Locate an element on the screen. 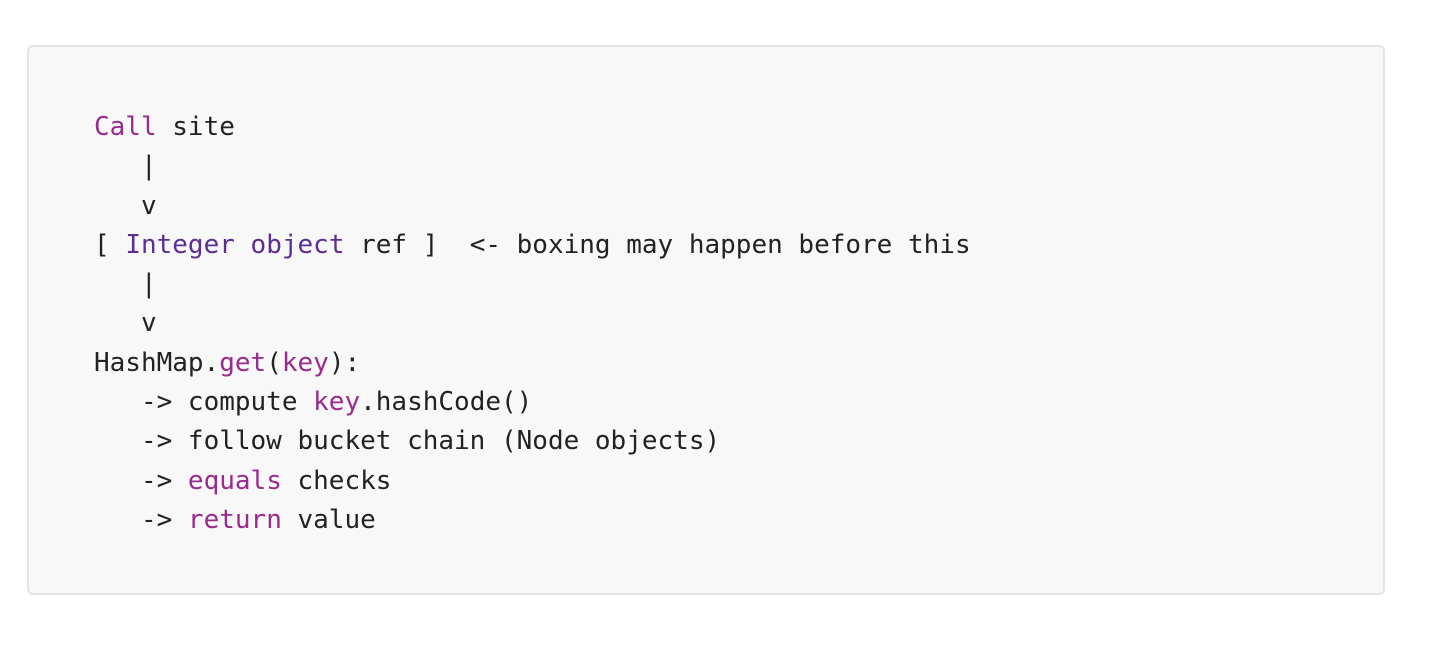  code-line: Call site is located at coordinates (532, 127).